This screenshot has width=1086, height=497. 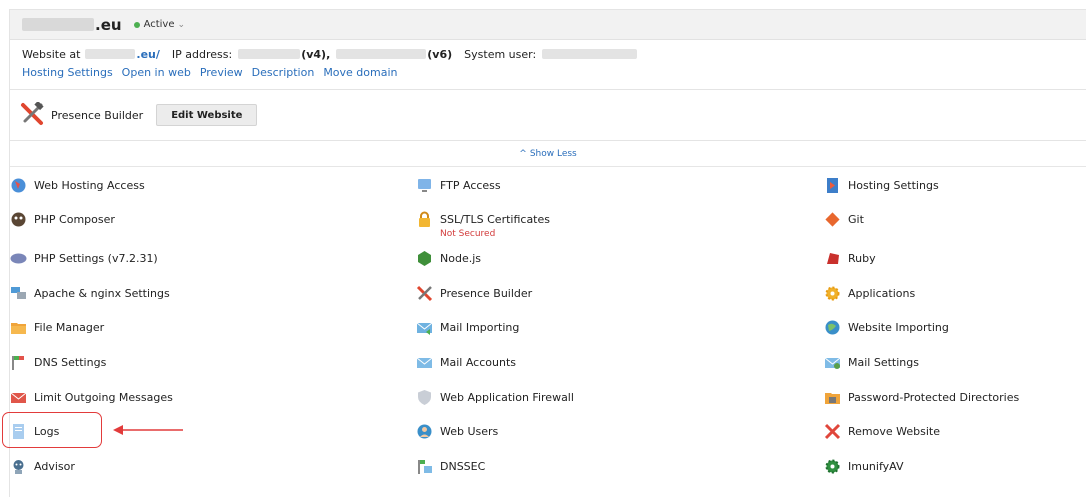 I want to click on tool-php-composer: PHP Composer, so click(x=62, y=219).